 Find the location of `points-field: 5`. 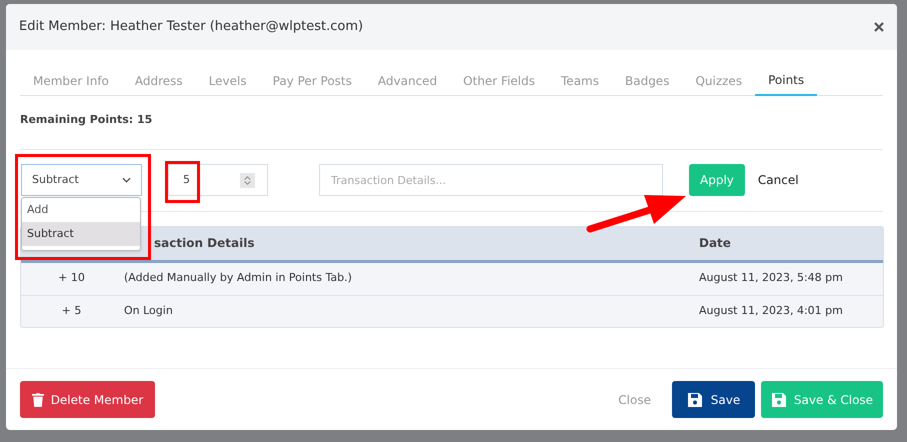

points-field: 5 is located at coordinates (218, 180).